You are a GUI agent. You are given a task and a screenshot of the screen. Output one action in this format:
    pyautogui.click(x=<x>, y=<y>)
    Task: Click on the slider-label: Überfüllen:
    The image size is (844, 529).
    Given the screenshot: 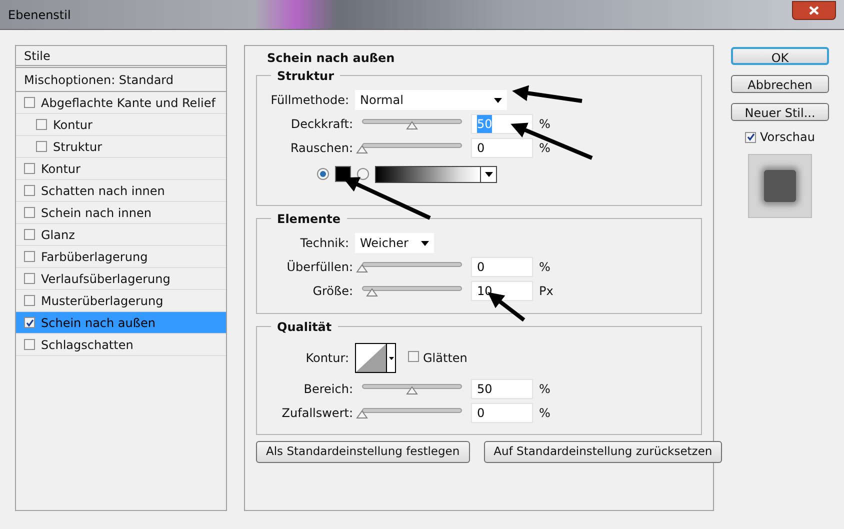 What is the action you would take?
    pyautogui.click(x=320, y=267)
    